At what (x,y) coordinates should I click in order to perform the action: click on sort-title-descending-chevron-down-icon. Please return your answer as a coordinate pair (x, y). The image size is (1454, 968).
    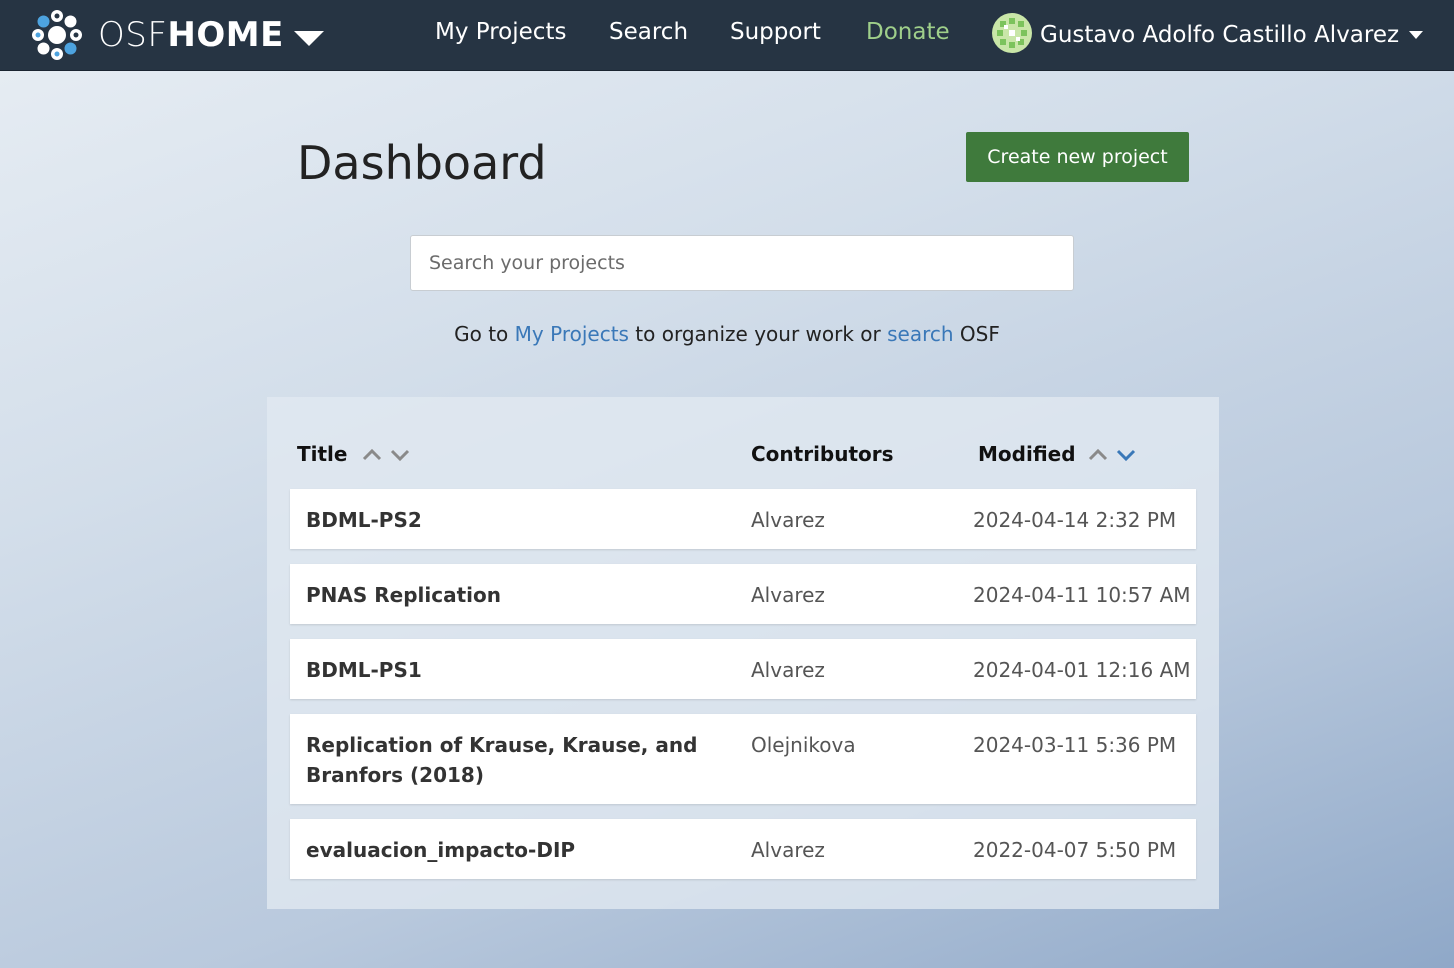
    Looking at the image, I should click on (400, 455).